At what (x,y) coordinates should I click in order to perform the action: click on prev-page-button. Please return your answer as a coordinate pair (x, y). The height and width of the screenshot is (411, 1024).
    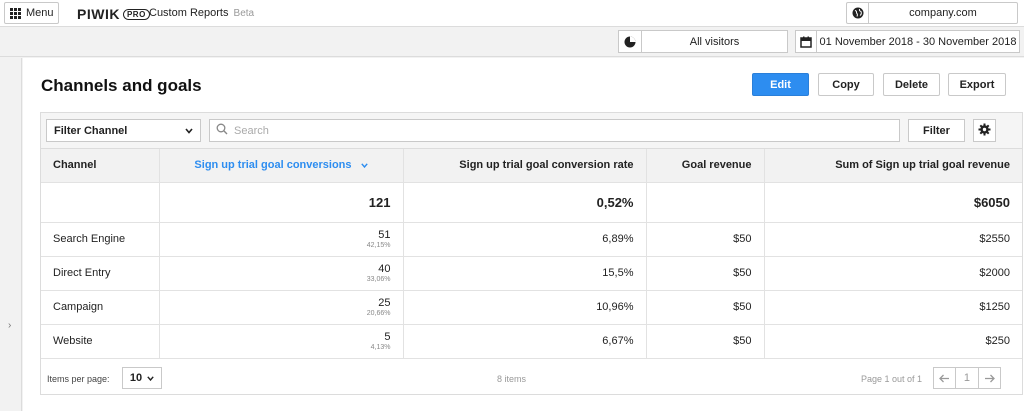
    Looking at the image, I should click on (944, 378).